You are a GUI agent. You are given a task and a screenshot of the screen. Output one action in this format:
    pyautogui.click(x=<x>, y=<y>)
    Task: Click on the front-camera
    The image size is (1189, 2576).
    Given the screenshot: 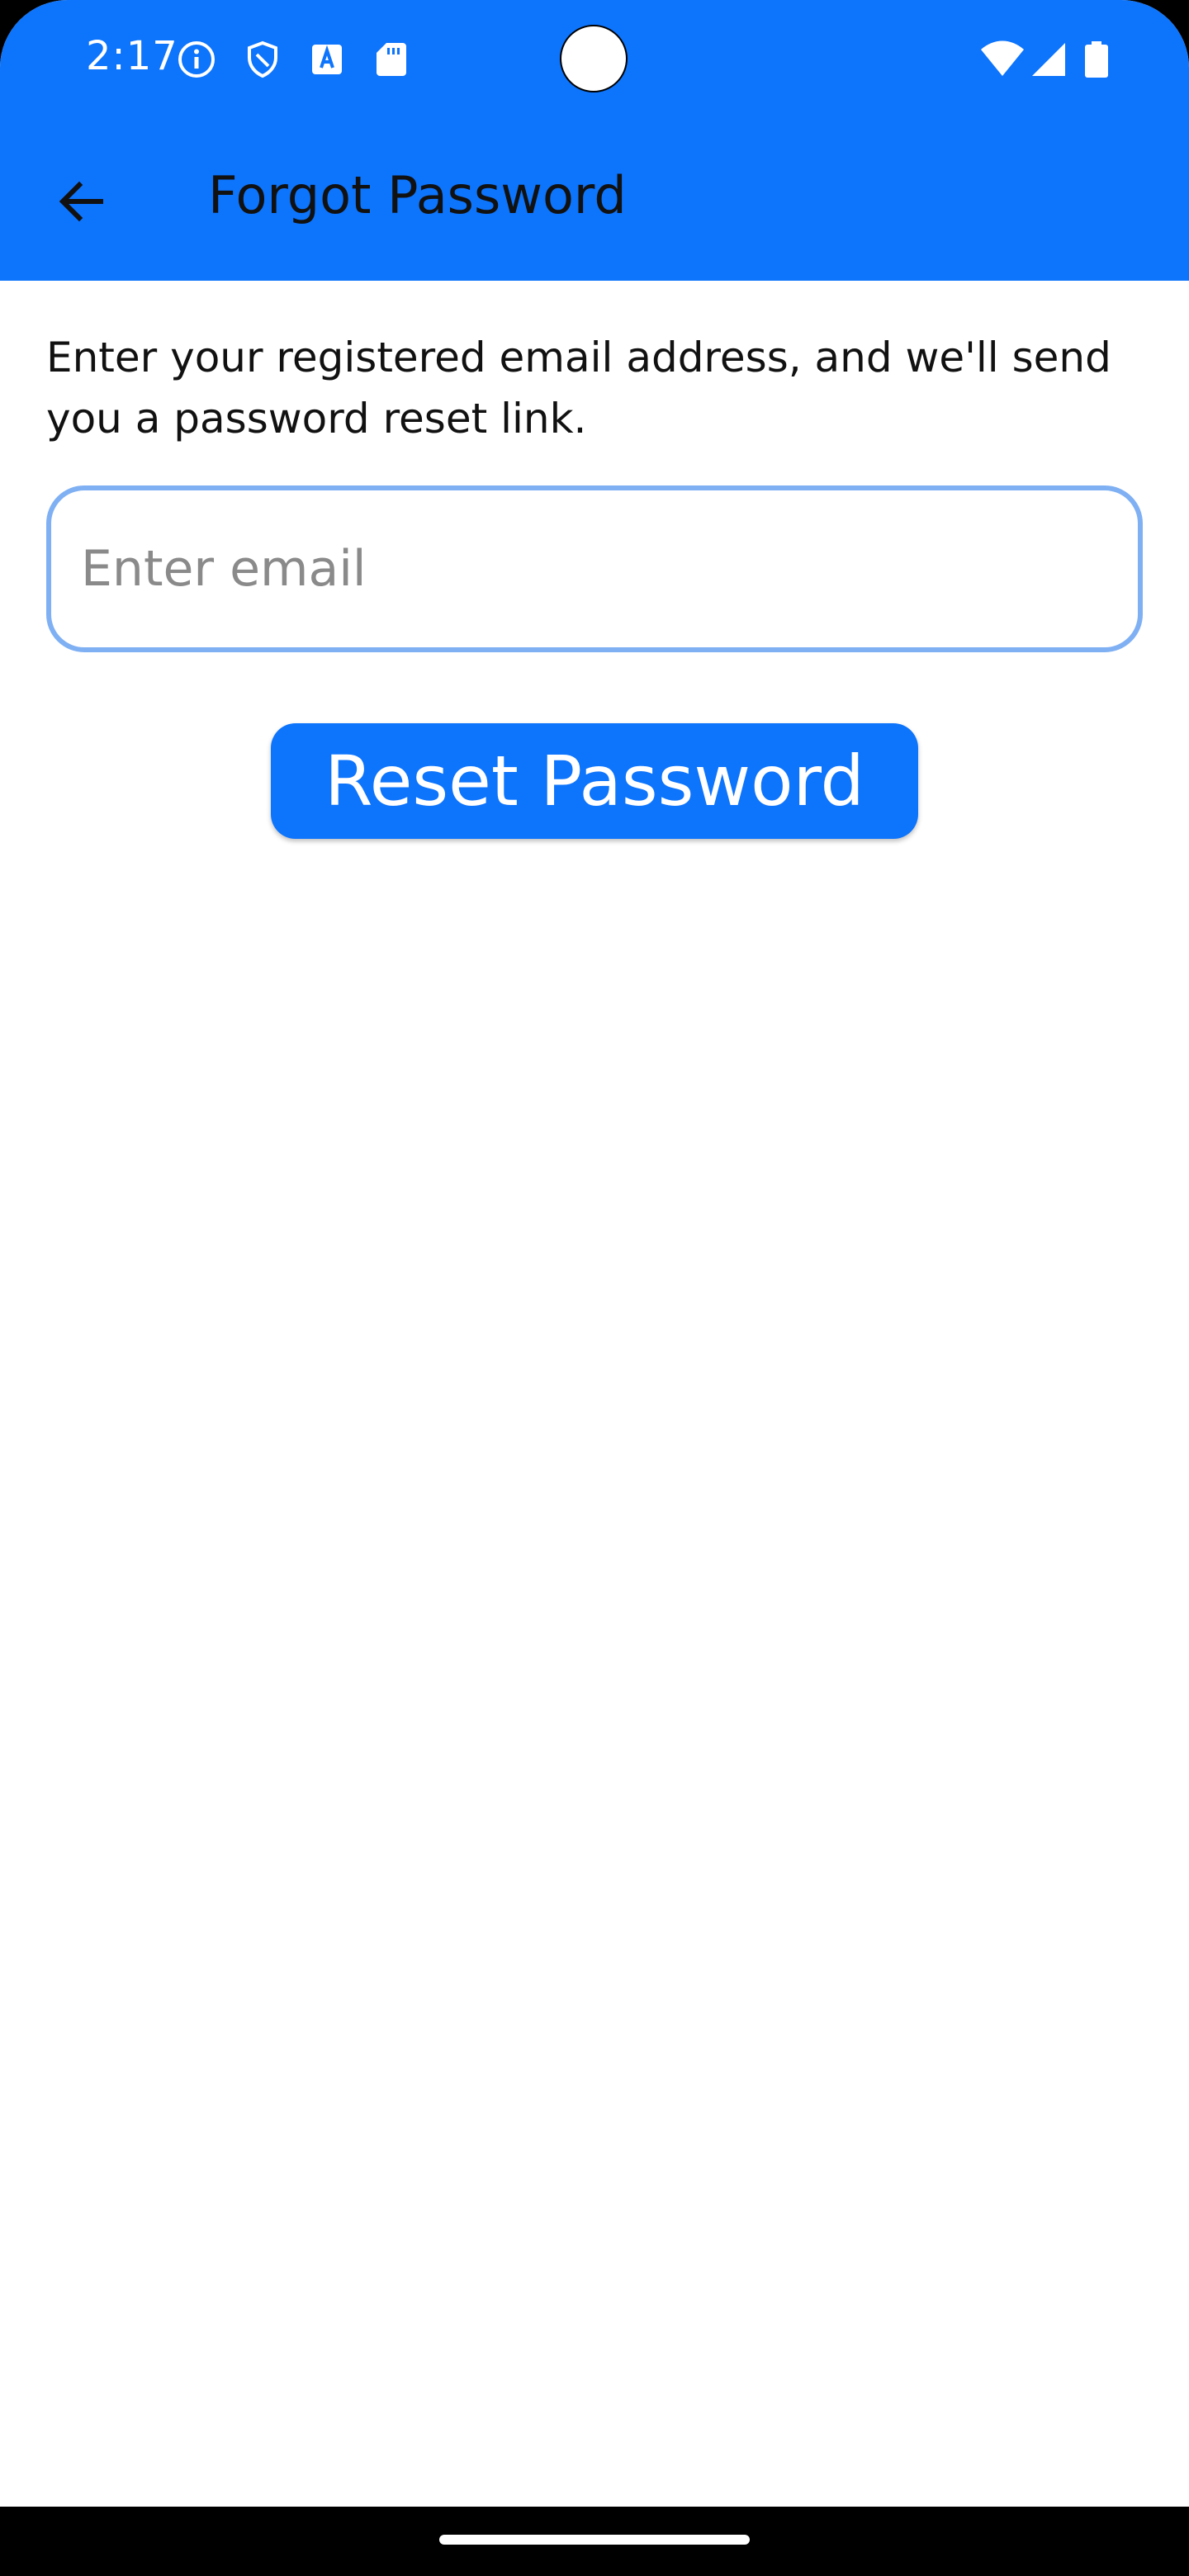 What is the action you would take?
    pyautogui.click(x=594, y=58)
    